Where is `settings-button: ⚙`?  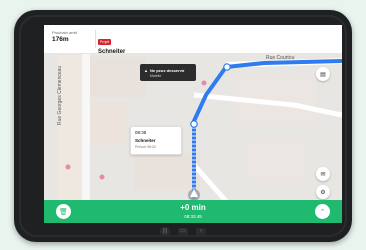
settings-button: ⚙ is located at coordinates (323, 192).